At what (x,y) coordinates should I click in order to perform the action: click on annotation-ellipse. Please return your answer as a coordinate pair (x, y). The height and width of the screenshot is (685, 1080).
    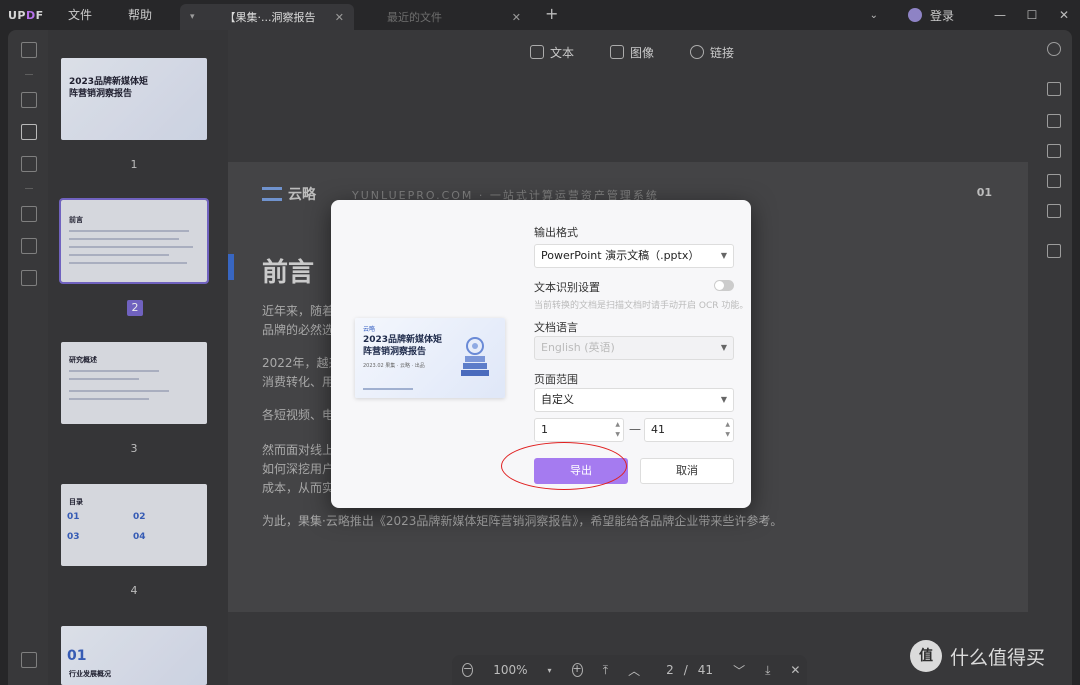
    Looking at the image, I should click on (564, 466).